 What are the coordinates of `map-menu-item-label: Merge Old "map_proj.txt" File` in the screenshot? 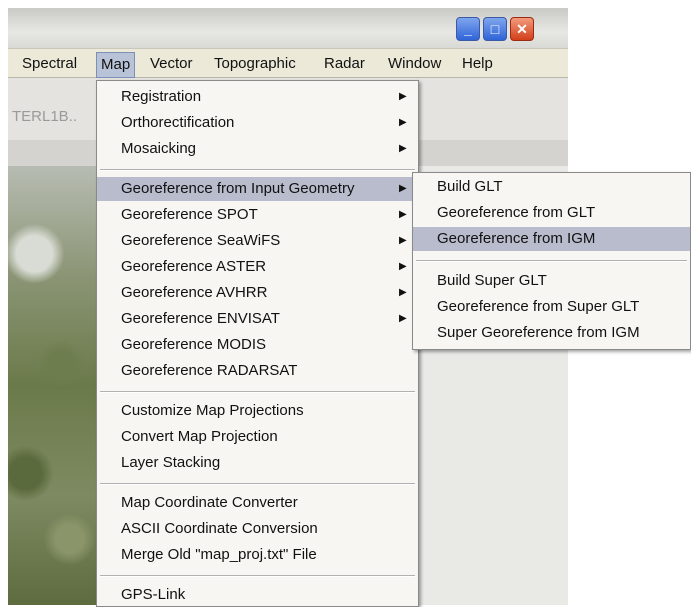 It's located at (219, 554).